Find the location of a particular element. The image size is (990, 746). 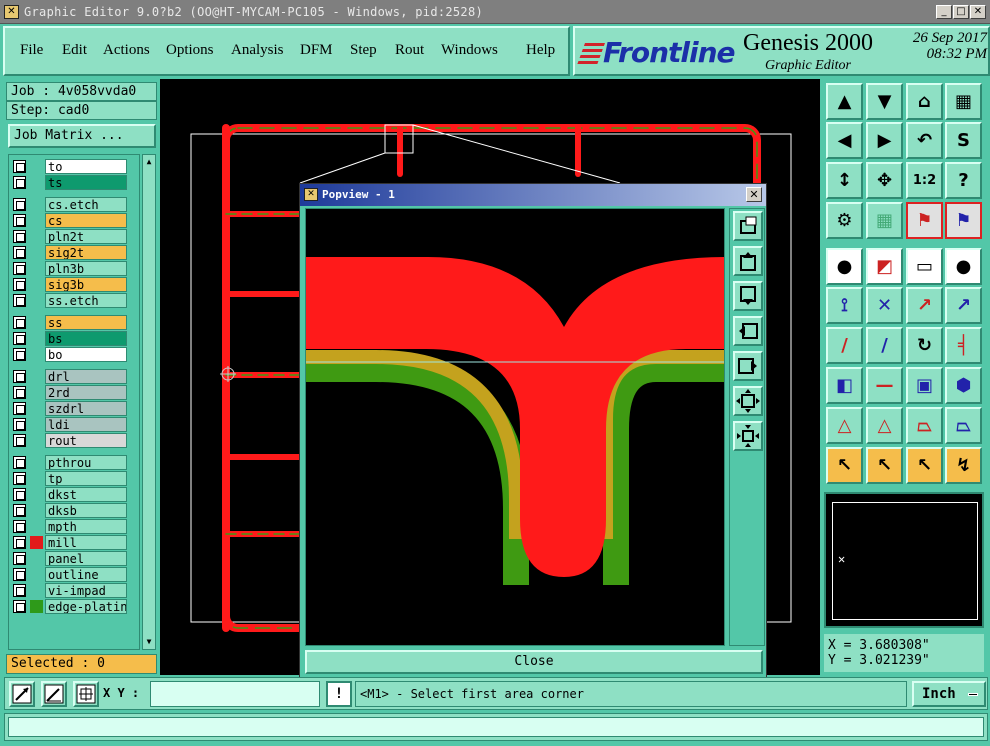

layer-name: szdrl is located at coordinates (86, 408).